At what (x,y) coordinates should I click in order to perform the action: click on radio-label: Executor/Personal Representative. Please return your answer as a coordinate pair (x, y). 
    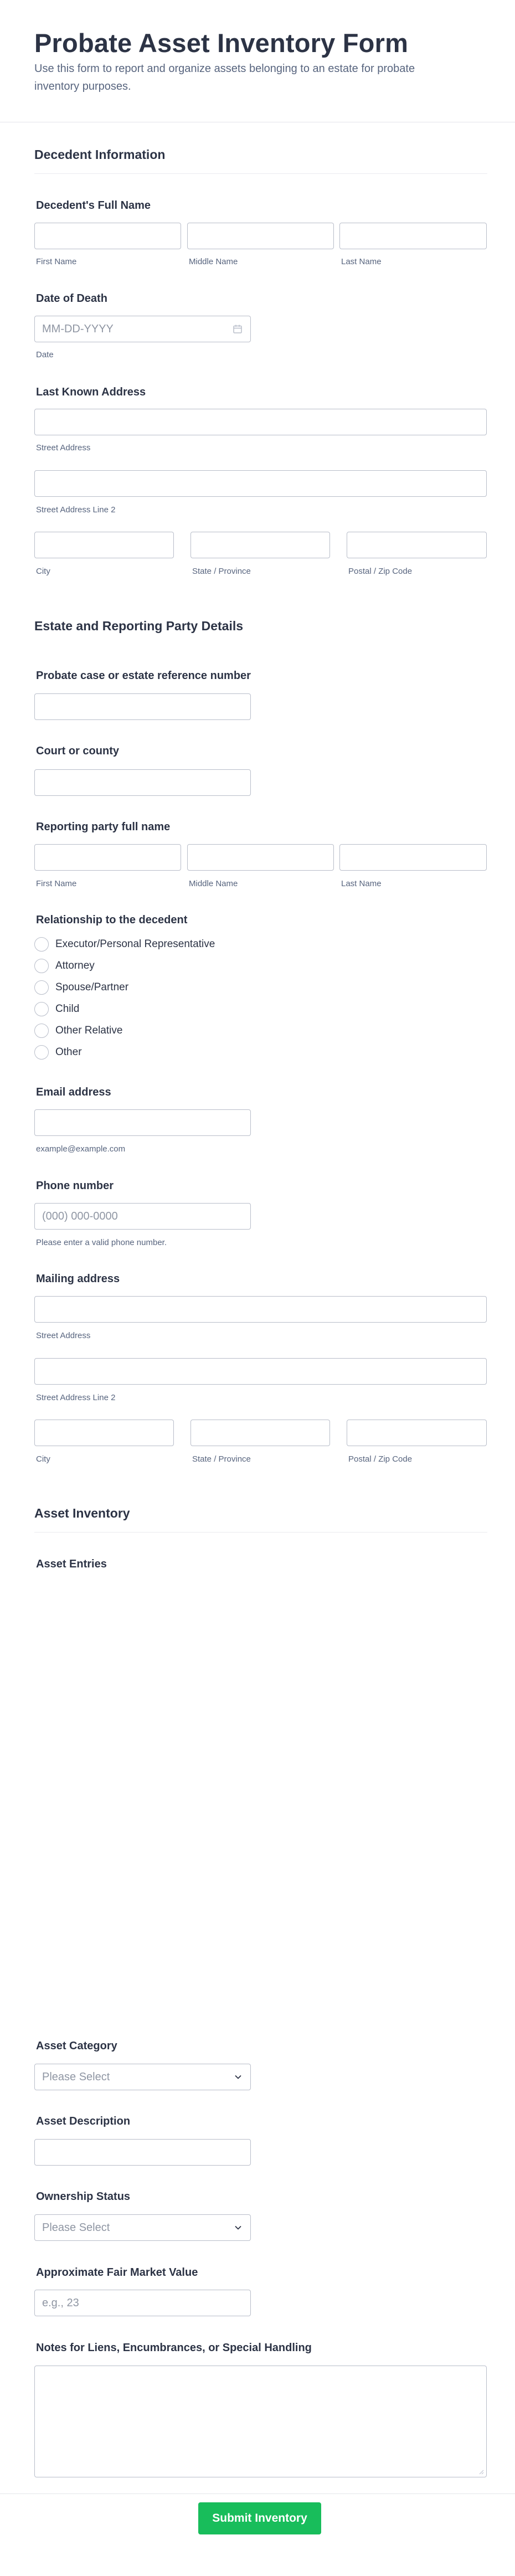
    Looking at the image, I should click on (135, 944).